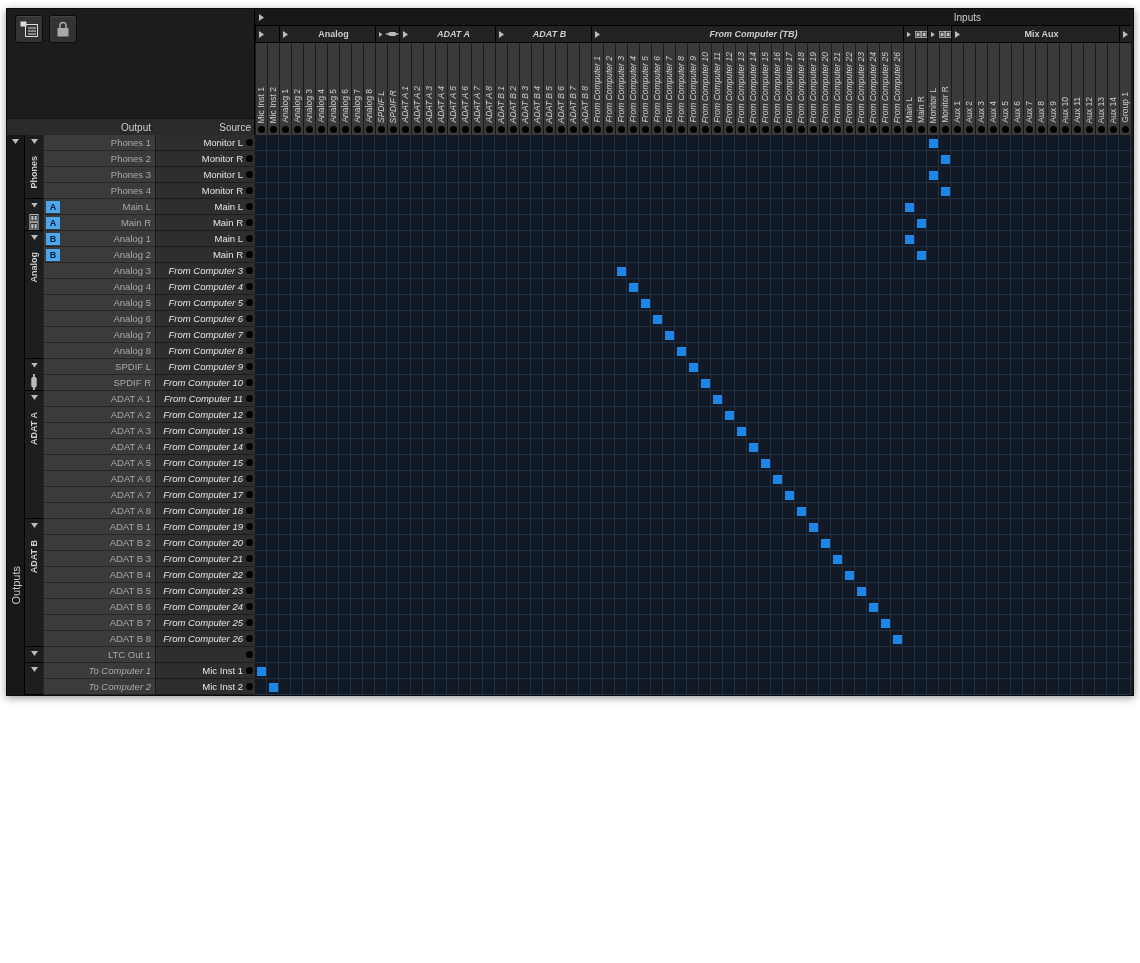  I want to click on source-cell: From Computer 26, so click(205, 639).